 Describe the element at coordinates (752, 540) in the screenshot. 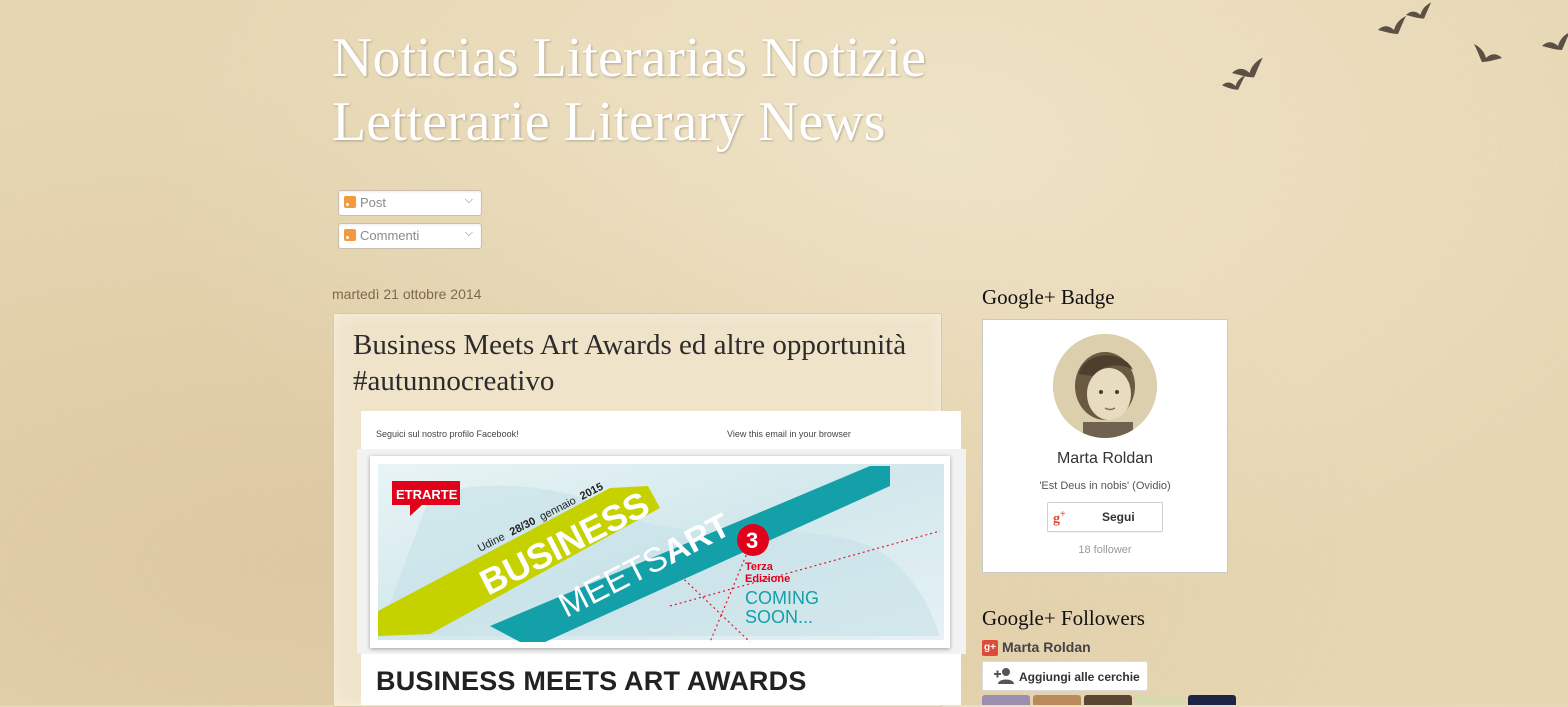

I see `edition-number: 3` at that location.